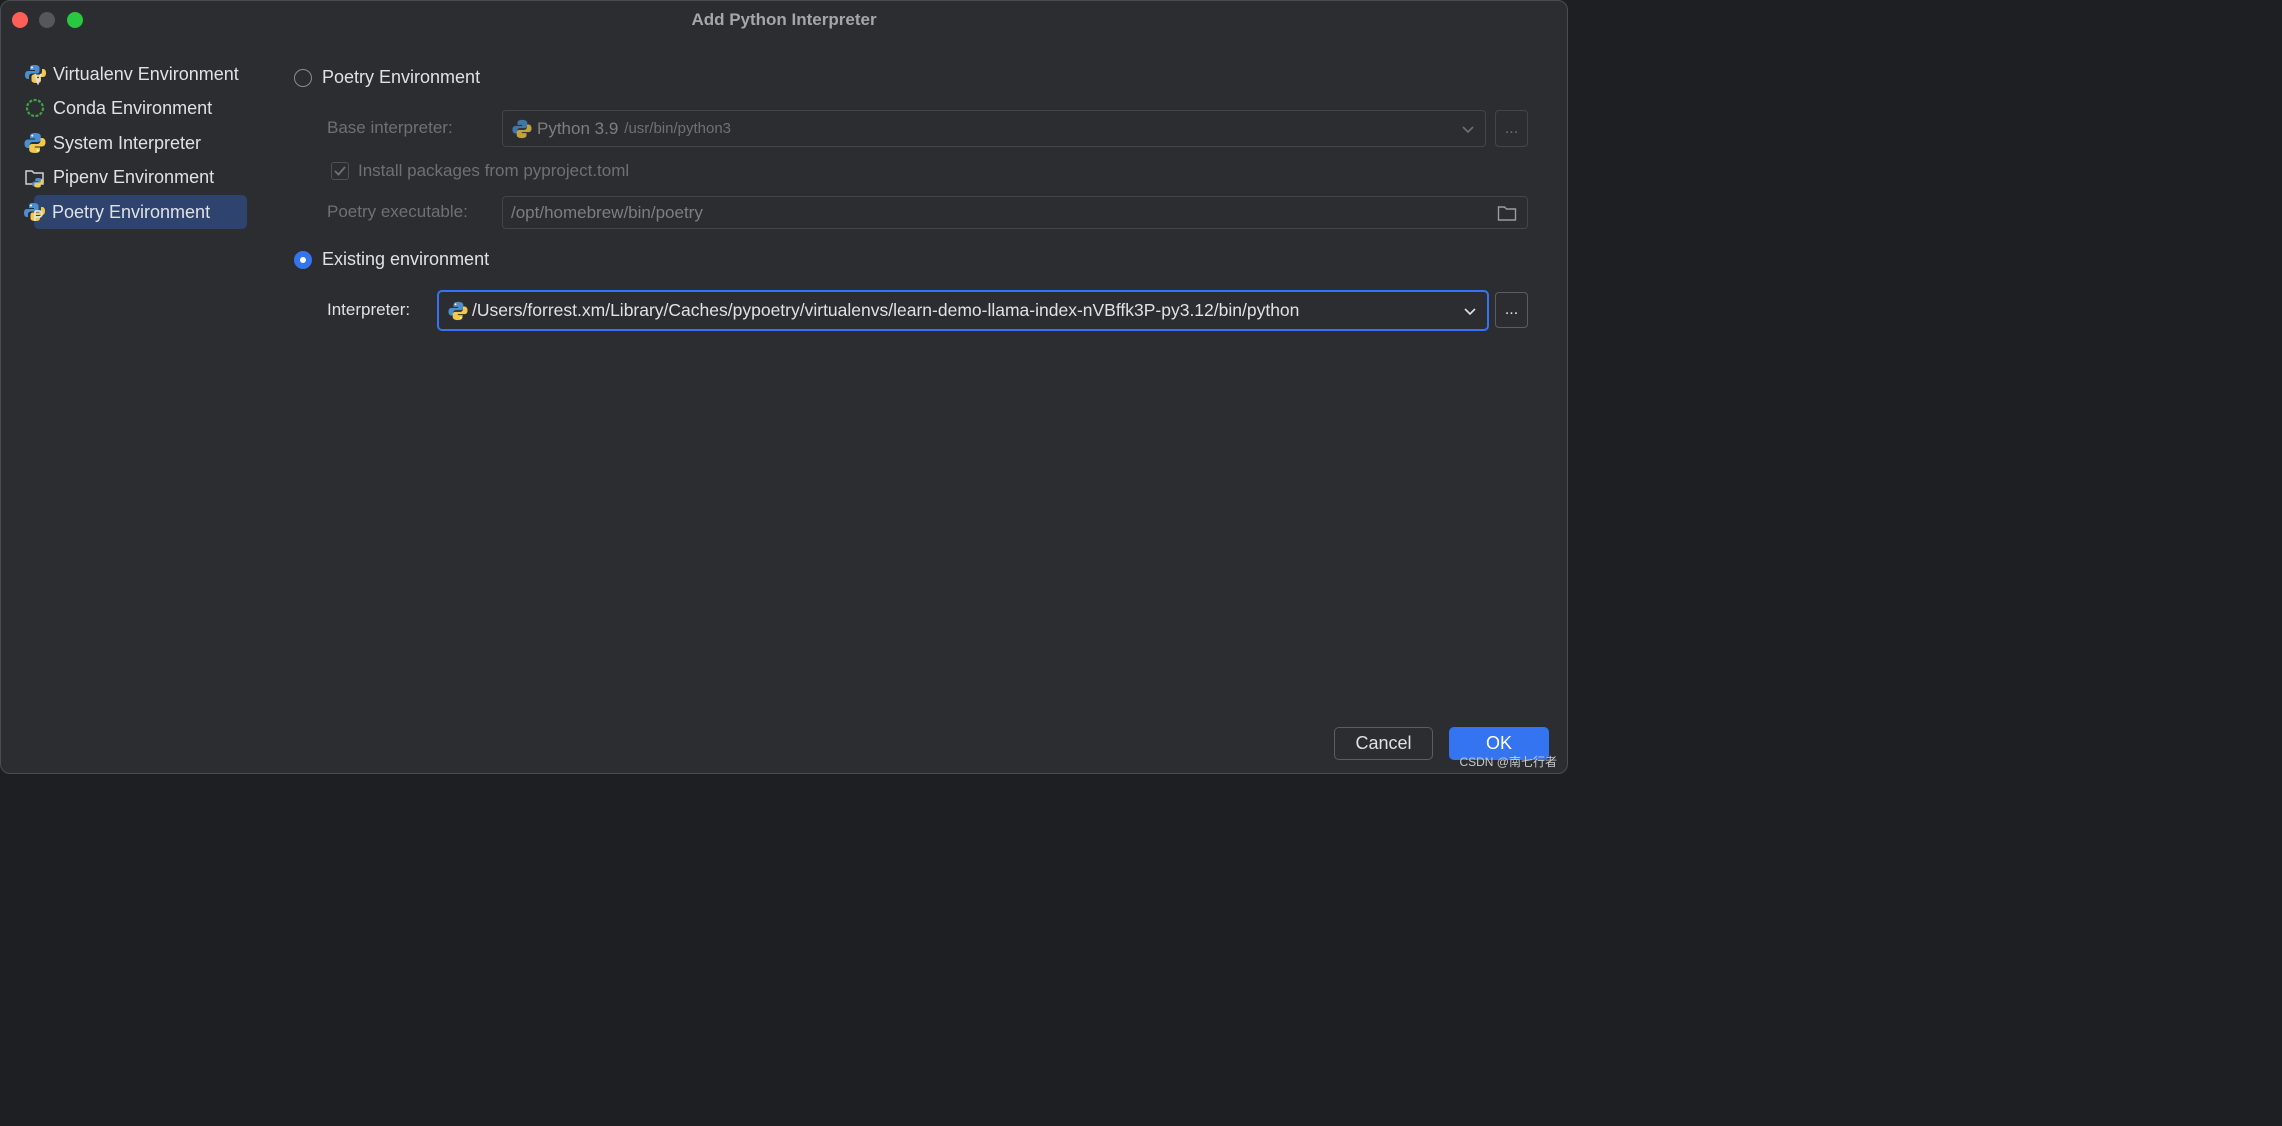  I want to click on poetry-environment-radio: Poetry Environment, so click(387, 77).